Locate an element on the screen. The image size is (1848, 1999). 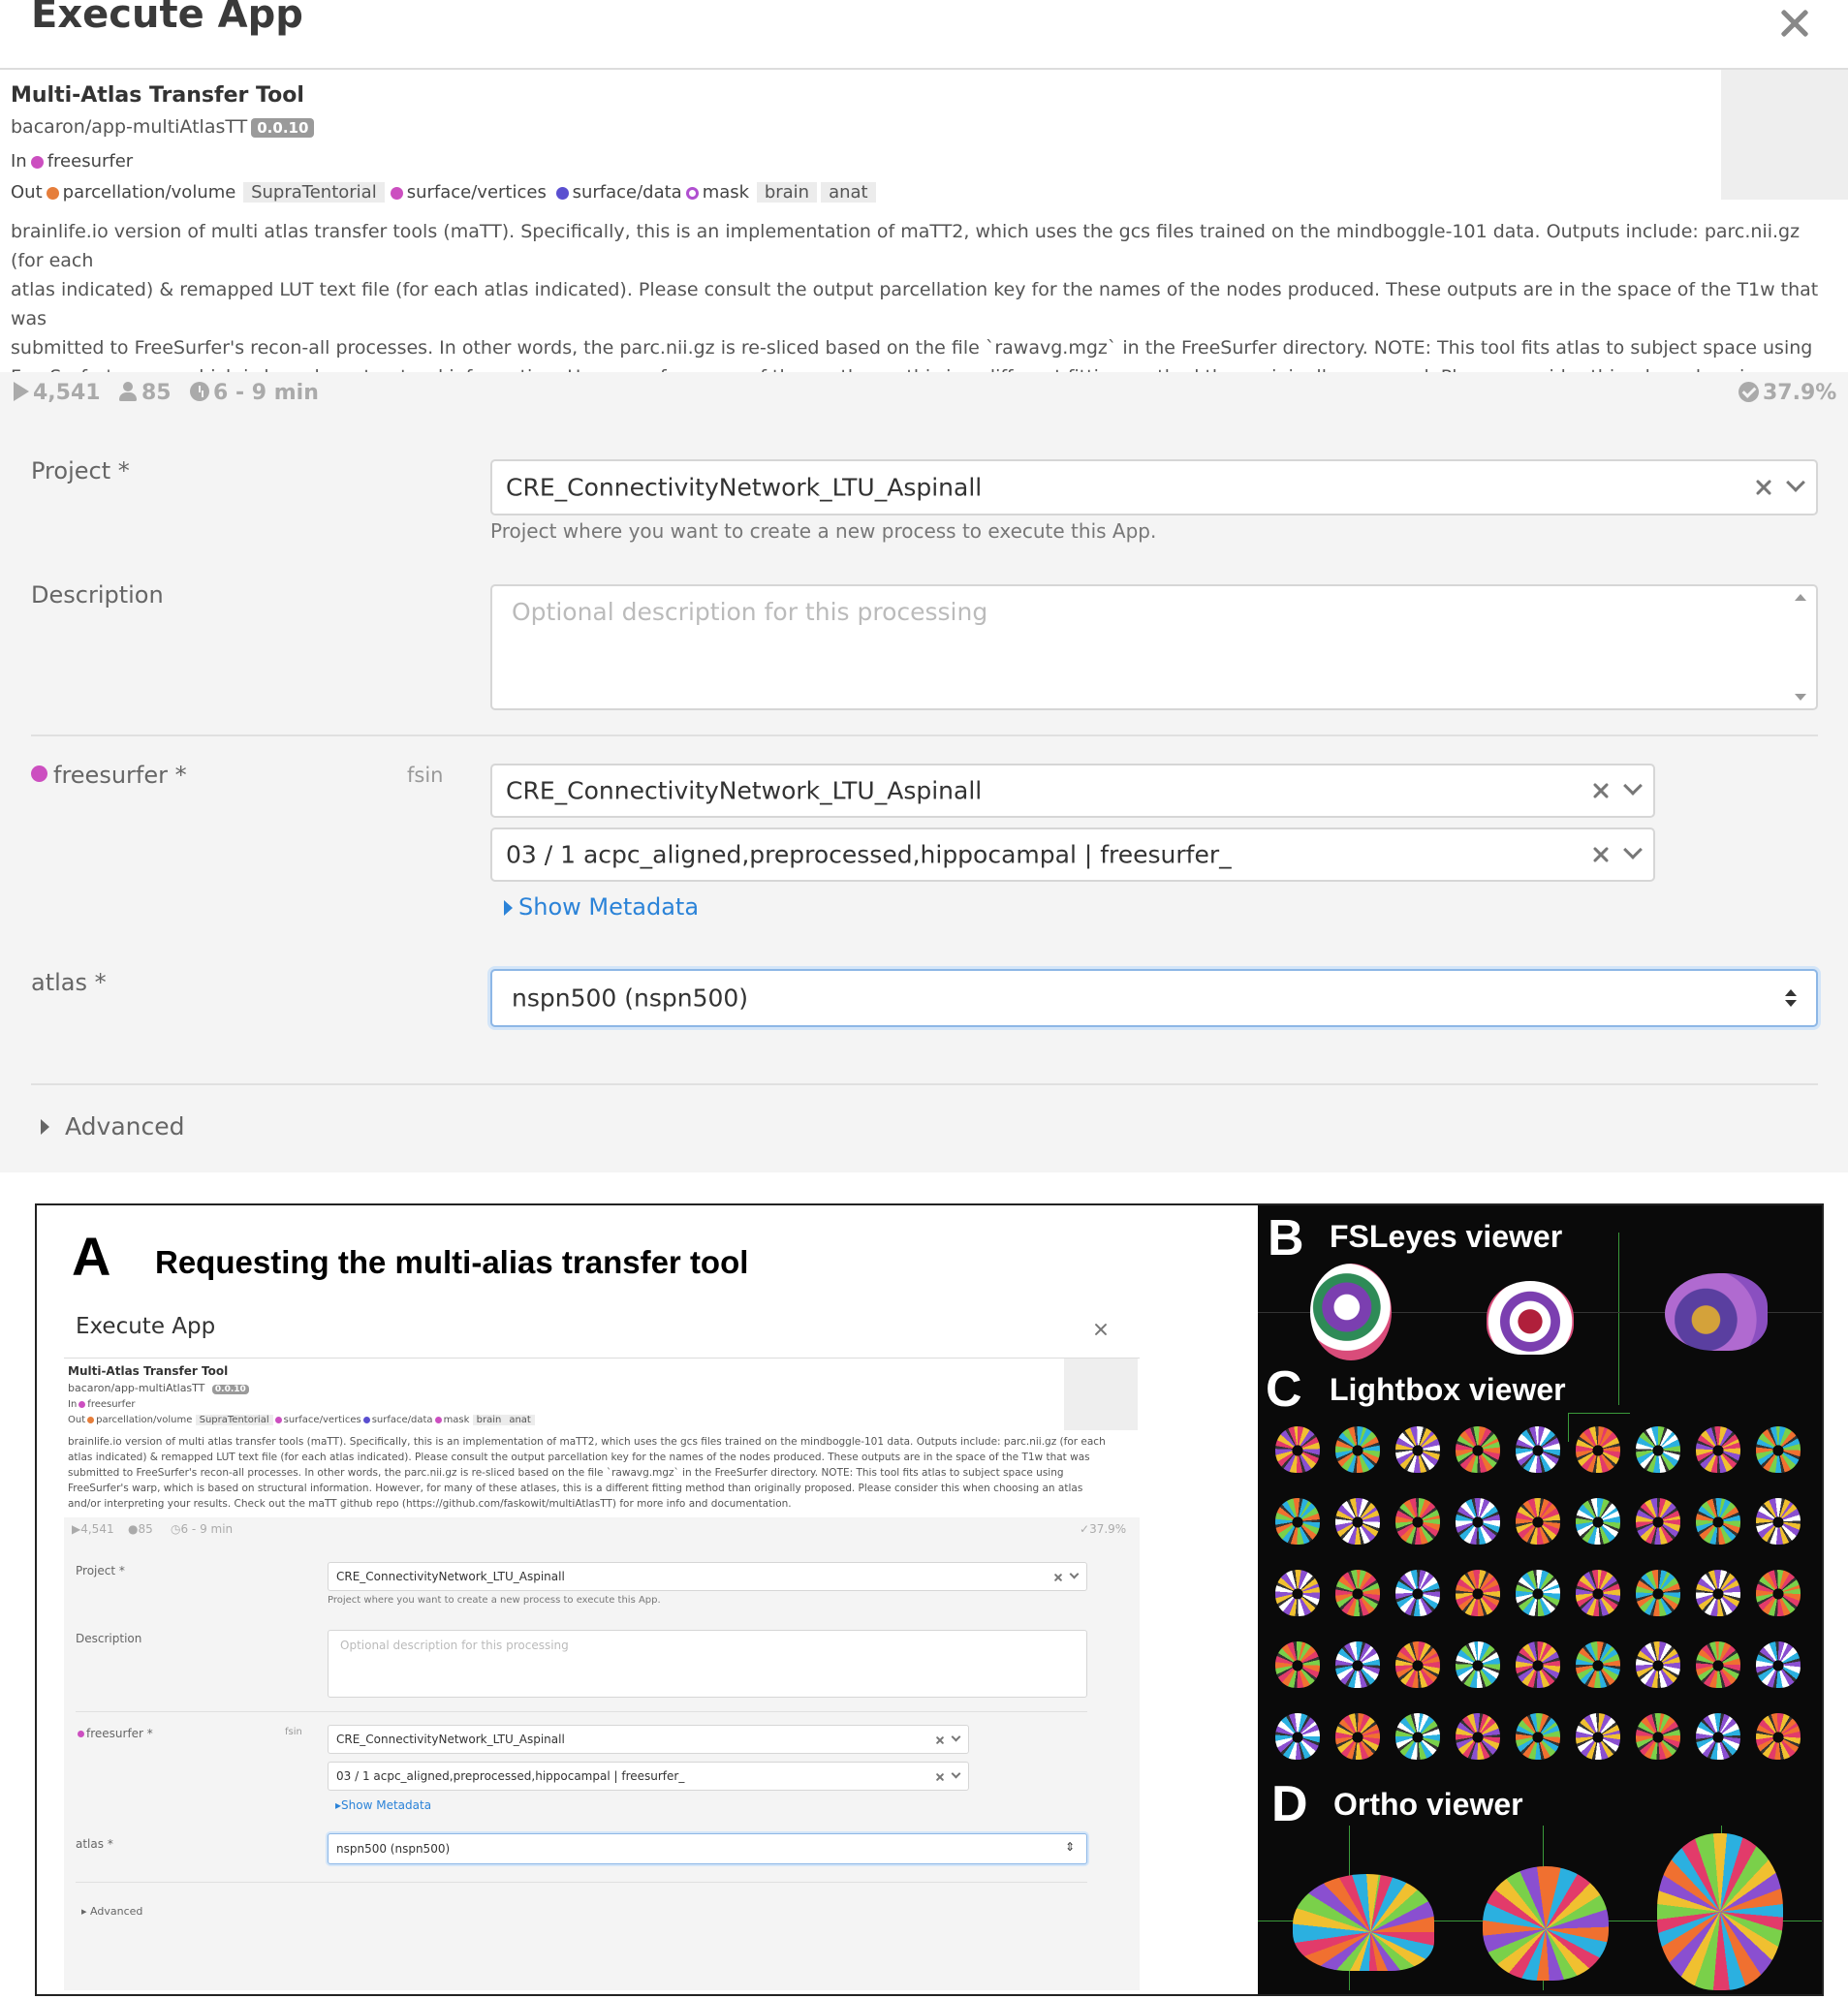
freesurfer-label-text: freesurfer * is located at coordinates (120, 775).